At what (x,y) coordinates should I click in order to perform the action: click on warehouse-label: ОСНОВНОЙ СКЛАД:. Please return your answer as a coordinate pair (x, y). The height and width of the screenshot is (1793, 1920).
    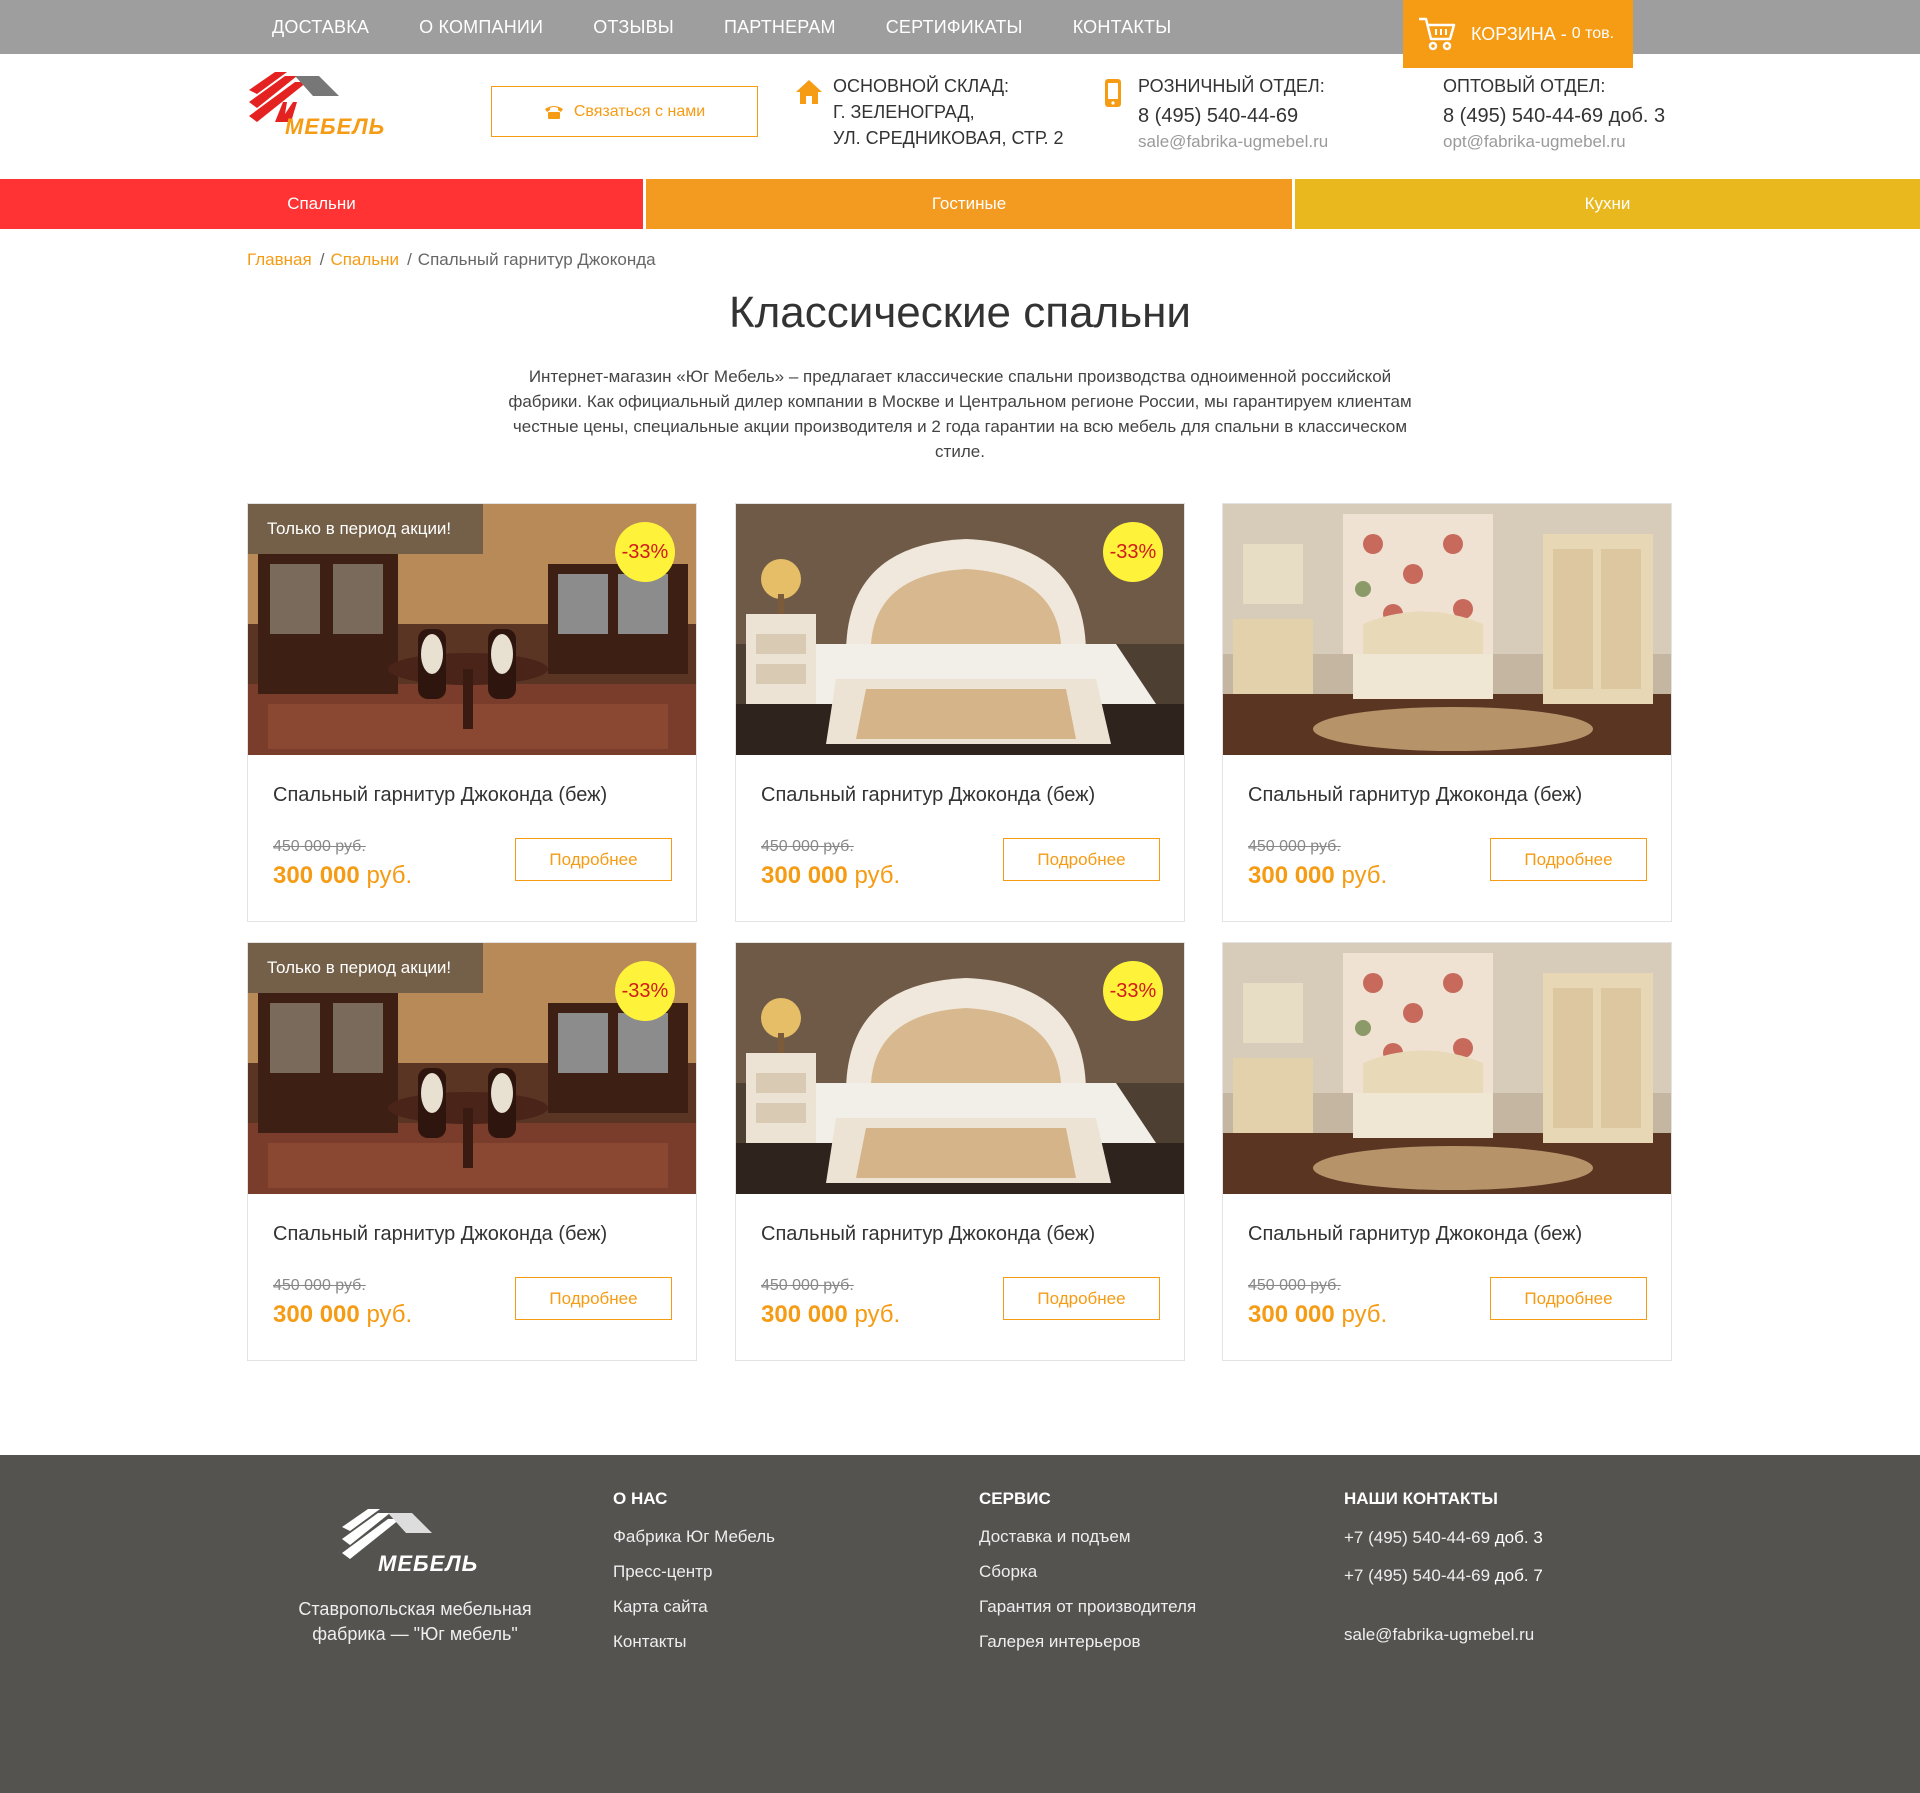
    Looking at the image, I should click on (921, 86).